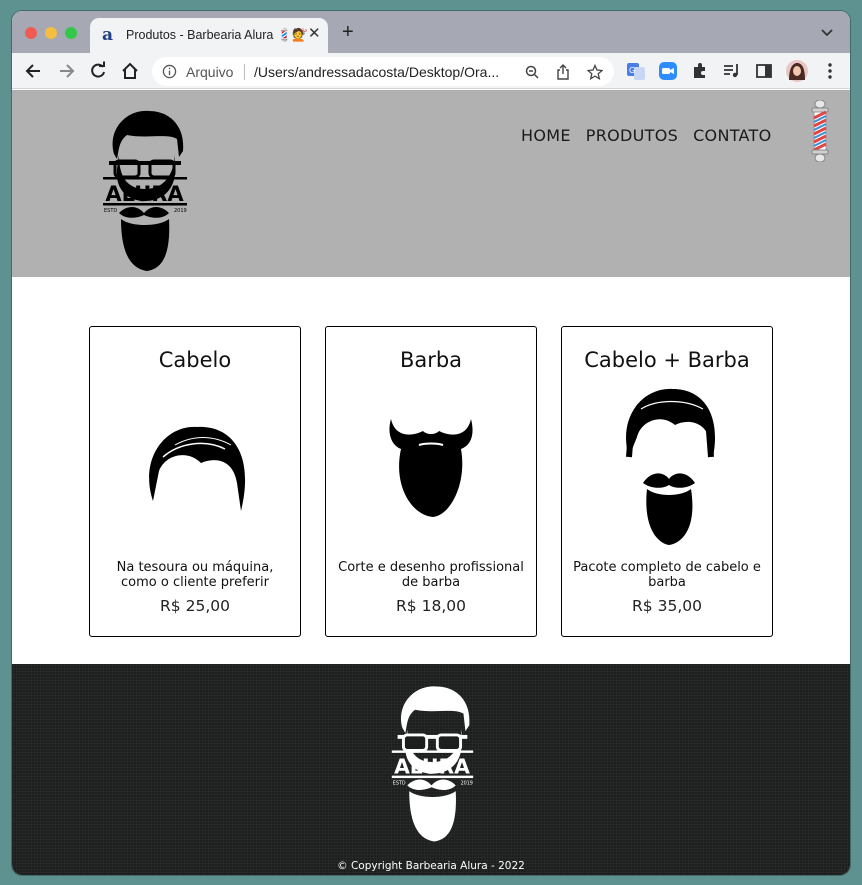  What do you see at coordinates (632, 135) in the screenshot?
I see `nav-produtos-link: PRODUTOS` at bounding box center [632, 135].